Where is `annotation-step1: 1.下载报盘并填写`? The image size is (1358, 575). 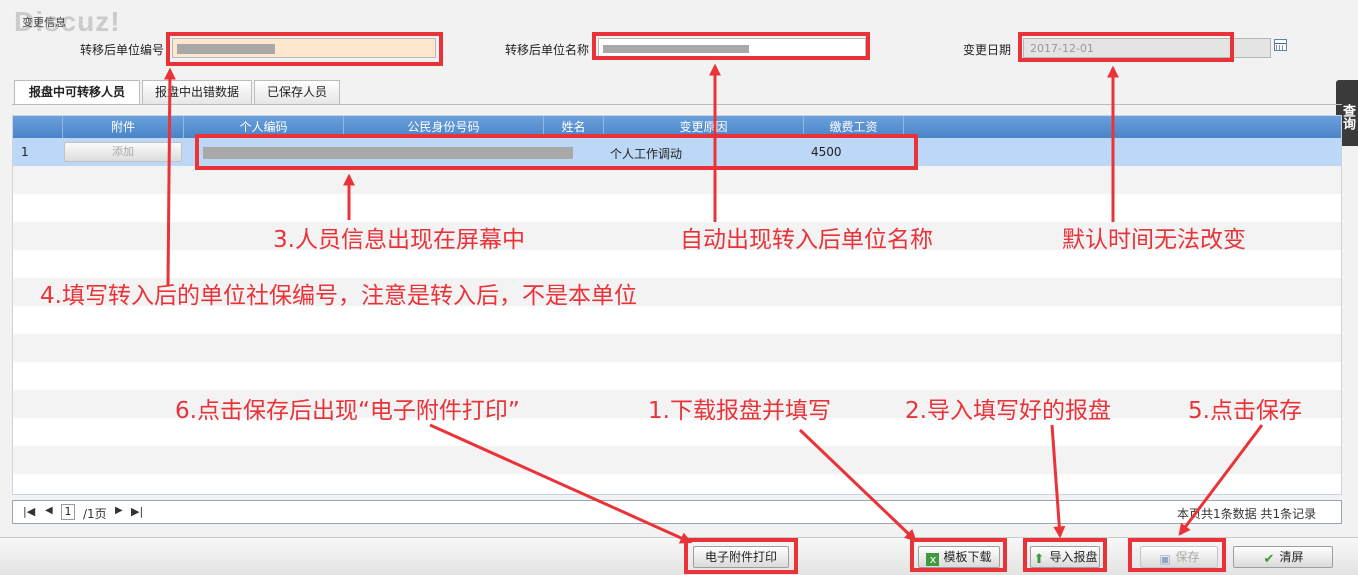
annotation-step1: 1.下载报盘并填写 is located at coordinates (739, 411).